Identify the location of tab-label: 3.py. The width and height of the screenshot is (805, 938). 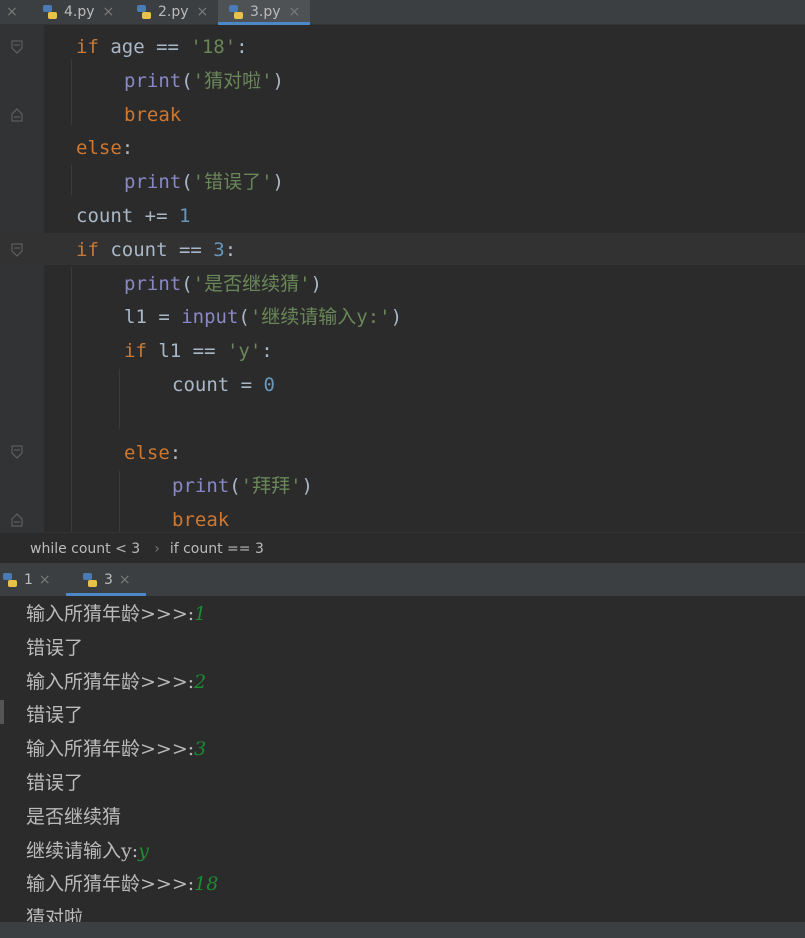
(265, 12).